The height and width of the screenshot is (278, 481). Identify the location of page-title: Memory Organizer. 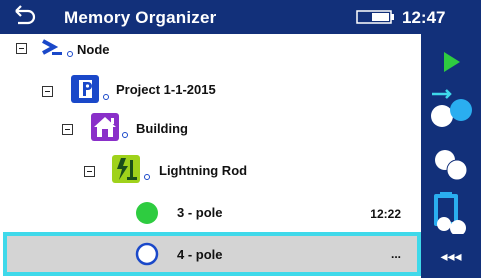
(140, 17).